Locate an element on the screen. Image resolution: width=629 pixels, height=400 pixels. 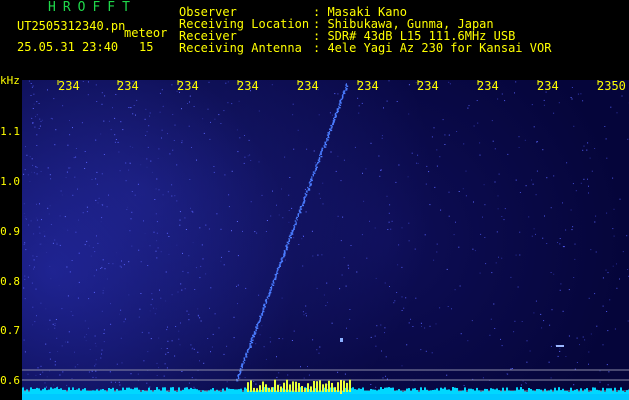
filename-label: UT2505312340.pn is located at coordinates (71, 26).